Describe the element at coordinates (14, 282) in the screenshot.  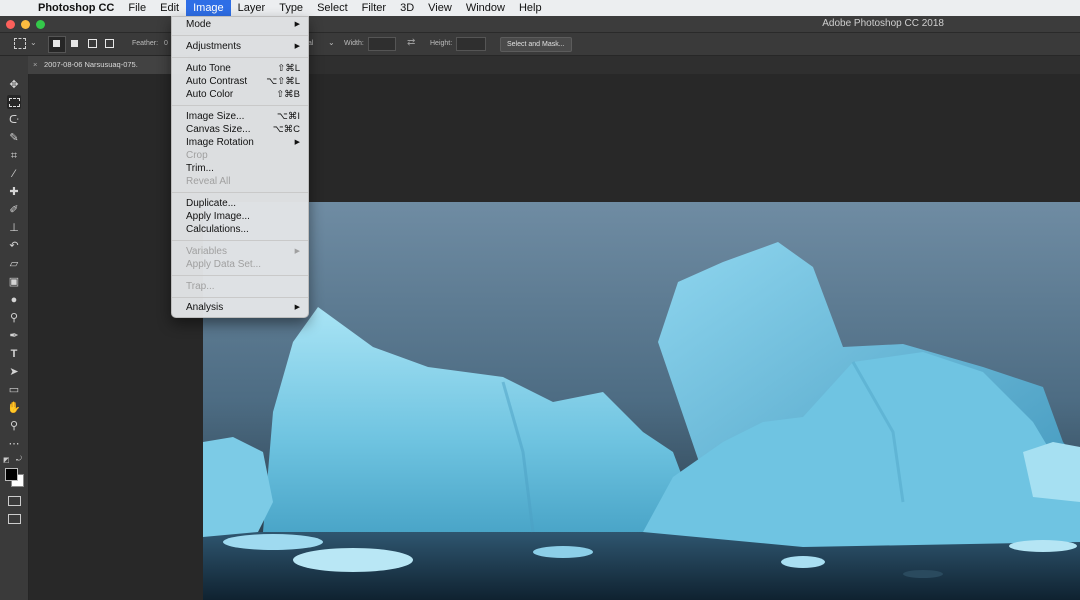
I see `gradient-tool-icon: ▣` at that location.